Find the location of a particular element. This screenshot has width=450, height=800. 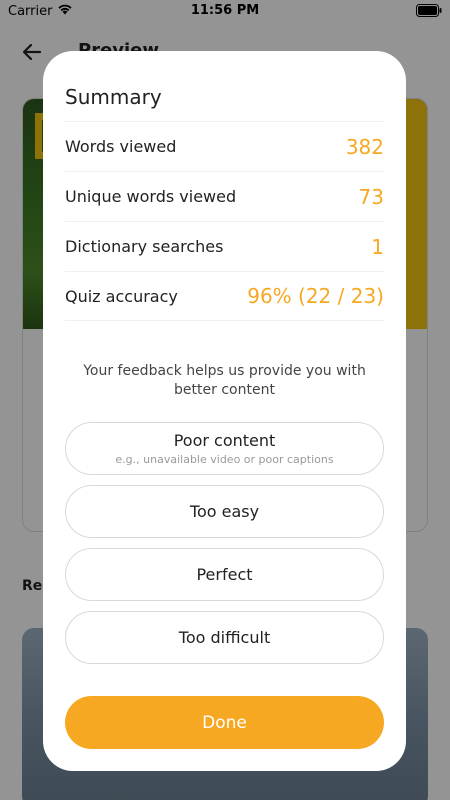

stat-value: 1 is located at coordinates (377, 246).